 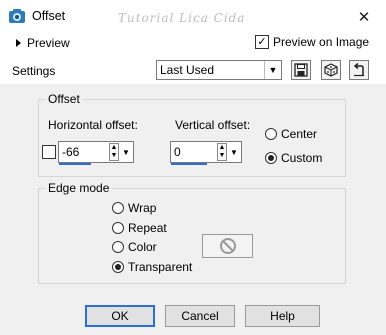 I want to click on cancel-button: Cancel, so click(x=200, y=316).